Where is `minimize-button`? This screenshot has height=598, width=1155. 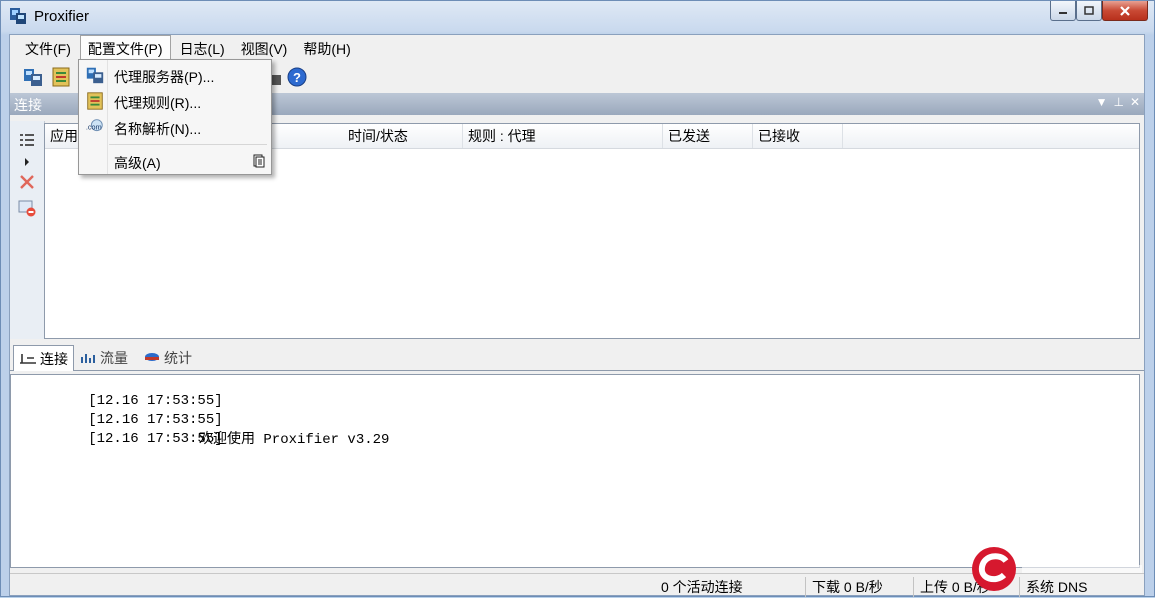
minimize-button is located at coordinates (1063, 11).